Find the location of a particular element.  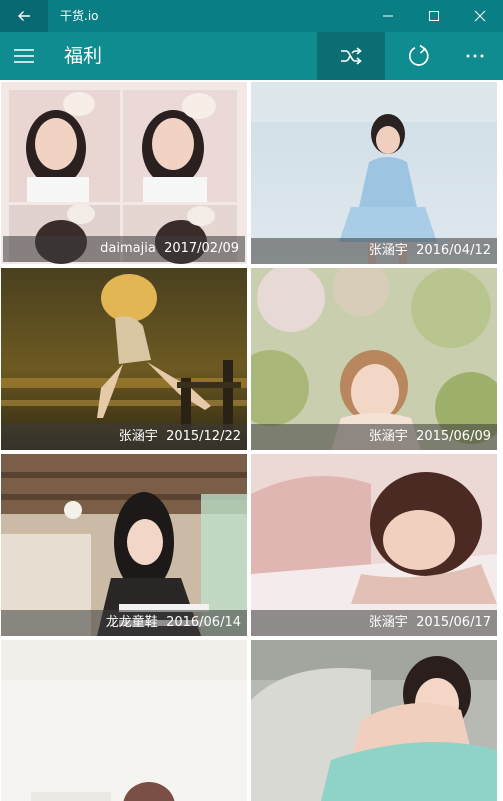

more-options-button is located at coordinates (475, 56).